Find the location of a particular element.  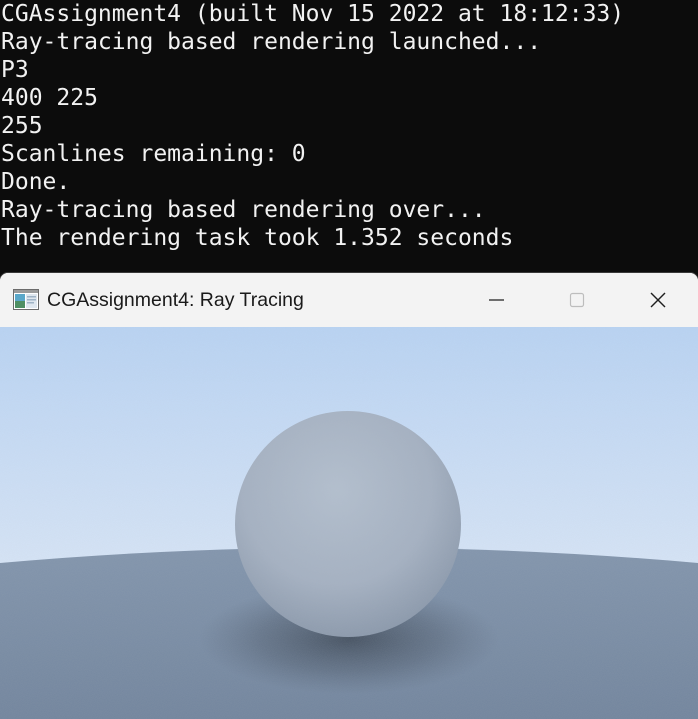

minimize-icon is located at coordinates (496, 300).